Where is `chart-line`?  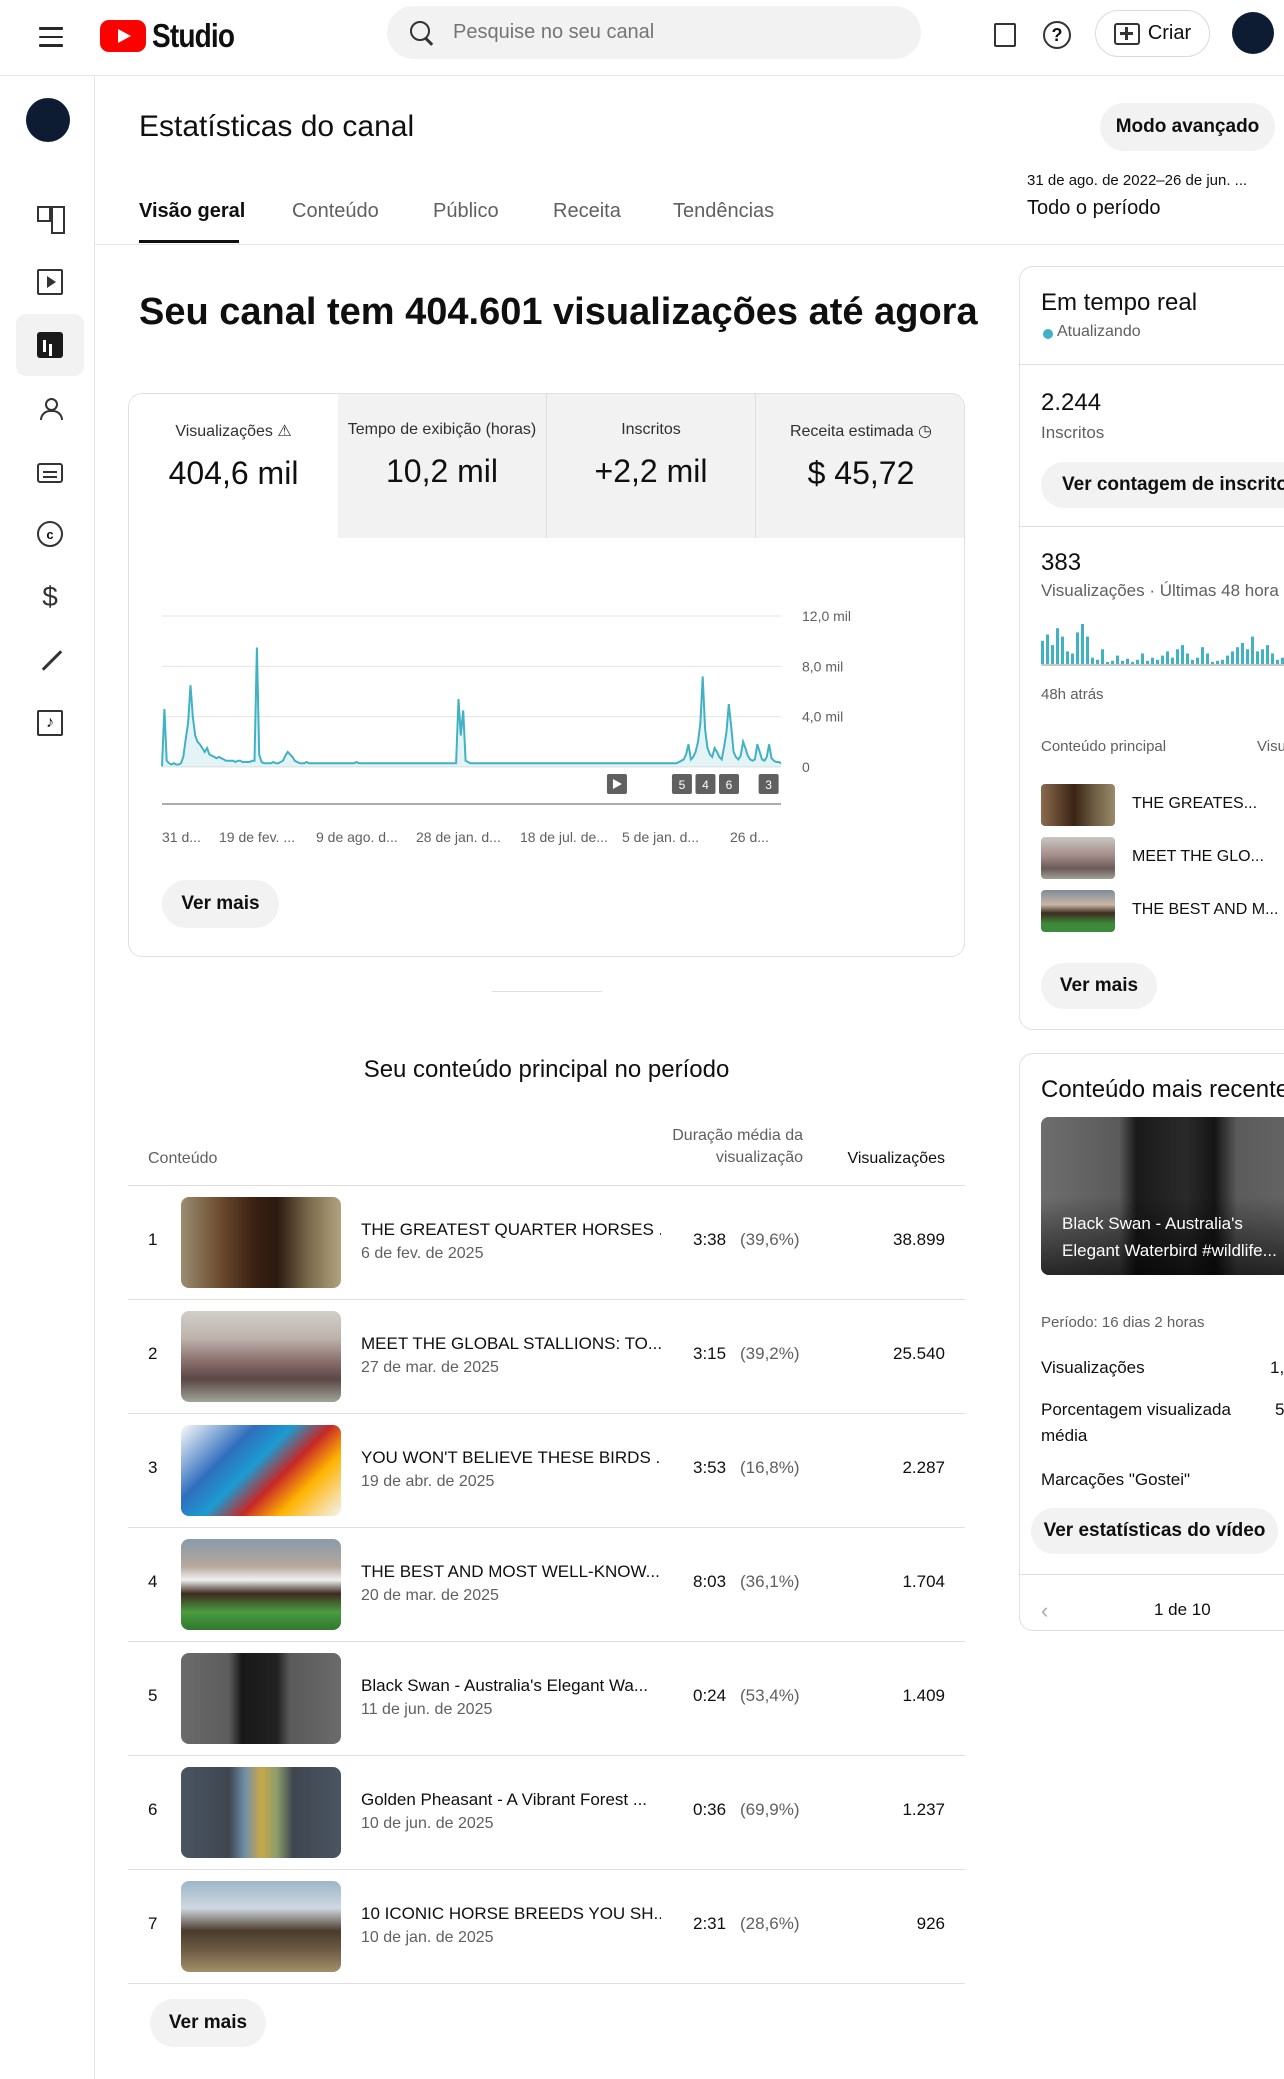
chart-line is located at coordinates (471, 707).